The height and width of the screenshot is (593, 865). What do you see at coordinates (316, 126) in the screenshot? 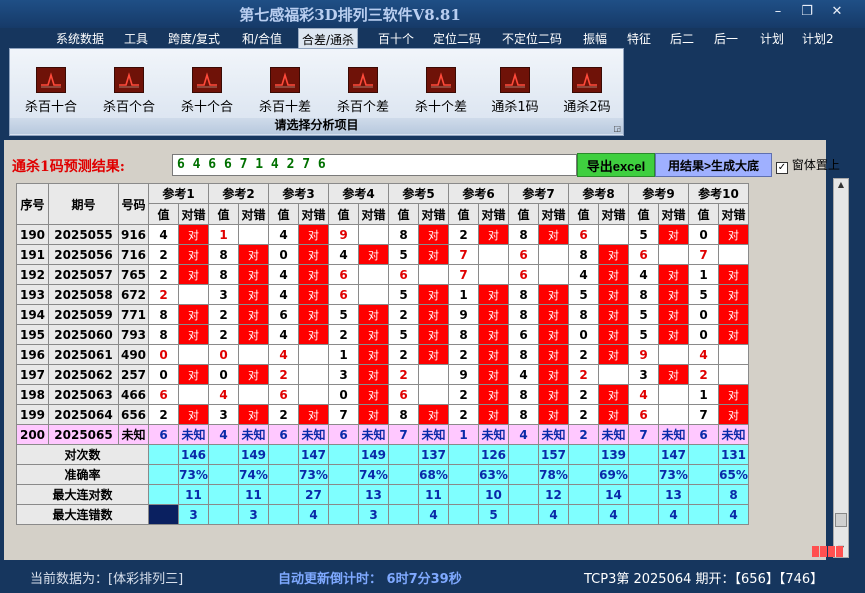
I see `ribbon-caption: 请选择分析项目` at bounding box center [316, 126].